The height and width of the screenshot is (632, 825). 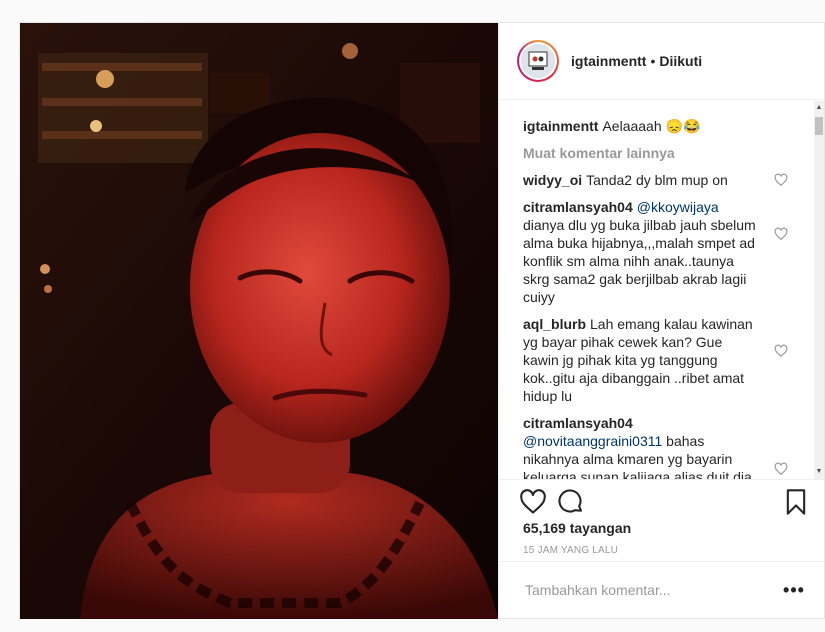 I want to click on add-comment-bar: •••, so click(x=661, y=589).